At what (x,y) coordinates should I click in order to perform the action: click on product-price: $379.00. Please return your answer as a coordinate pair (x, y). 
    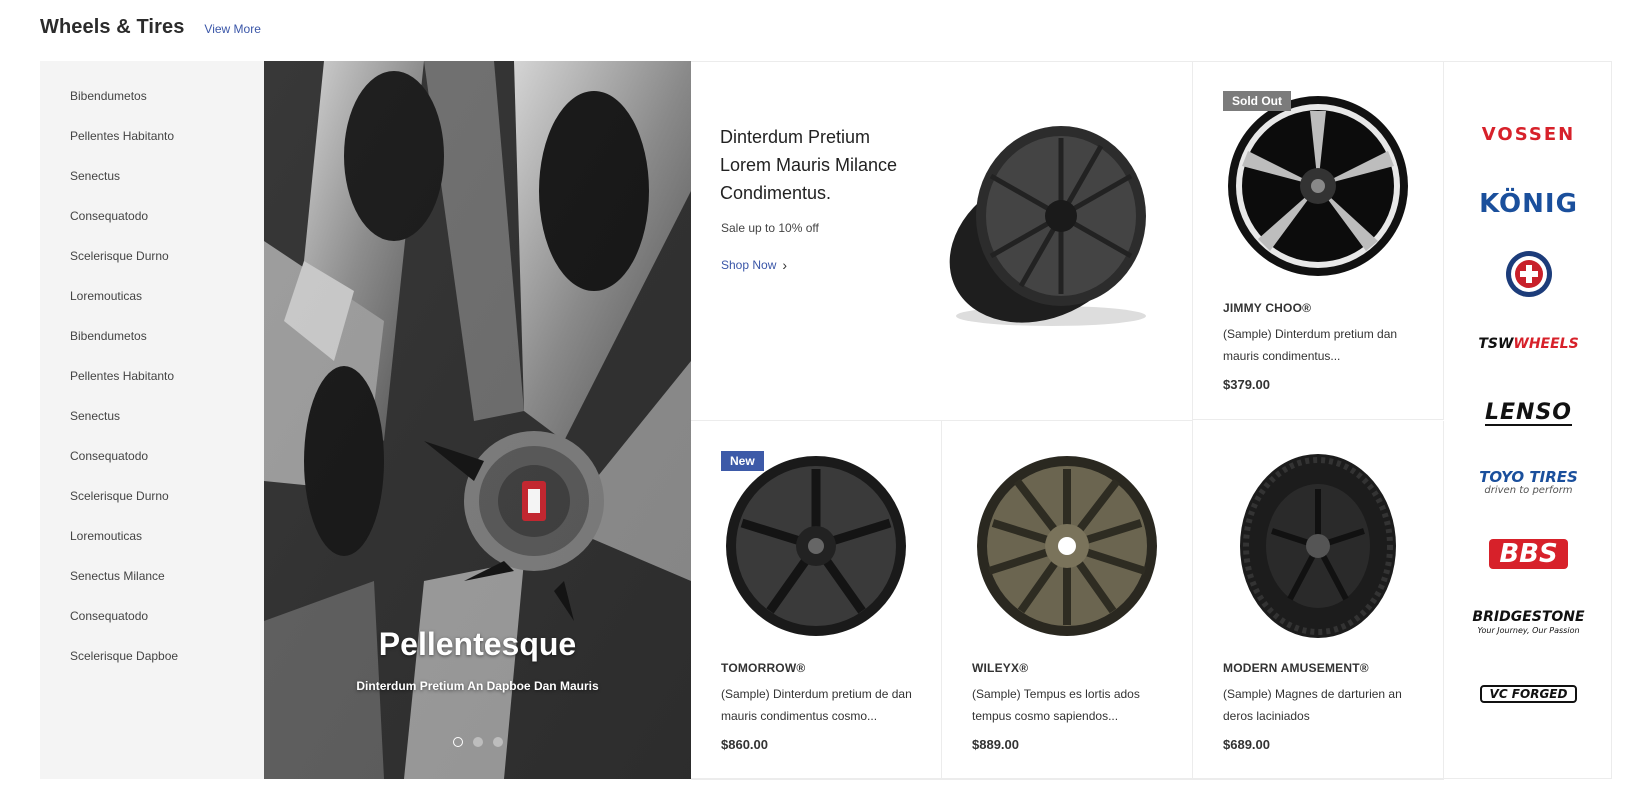
    Looking at the image, I should click on (1246, 384).